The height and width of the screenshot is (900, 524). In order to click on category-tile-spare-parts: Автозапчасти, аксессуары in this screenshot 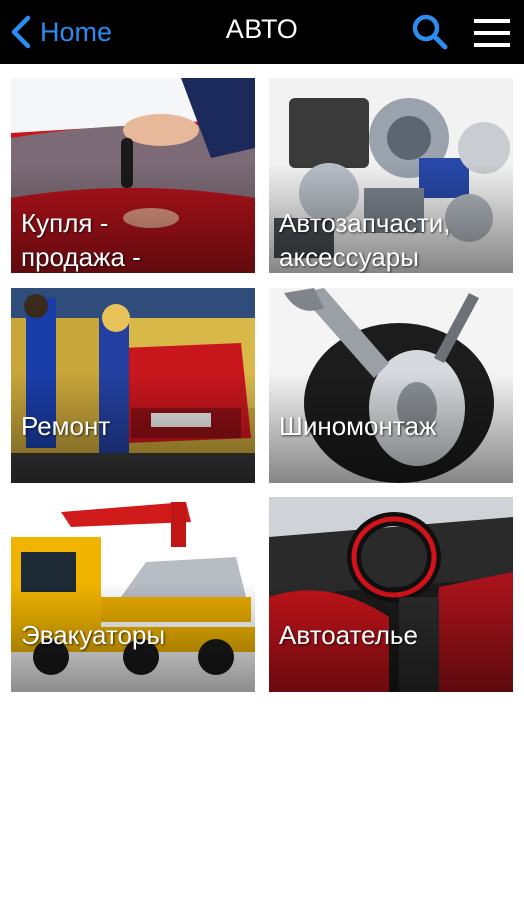, I will do `click(391, 175)`.